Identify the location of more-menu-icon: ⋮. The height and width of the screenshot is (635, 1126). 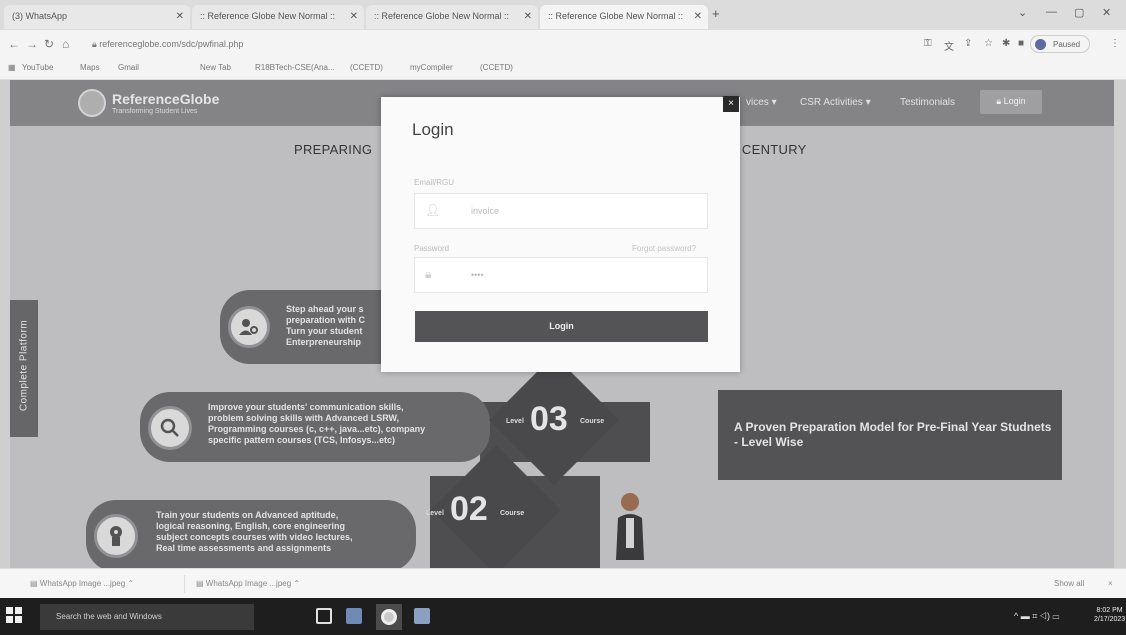
(1115, 43).